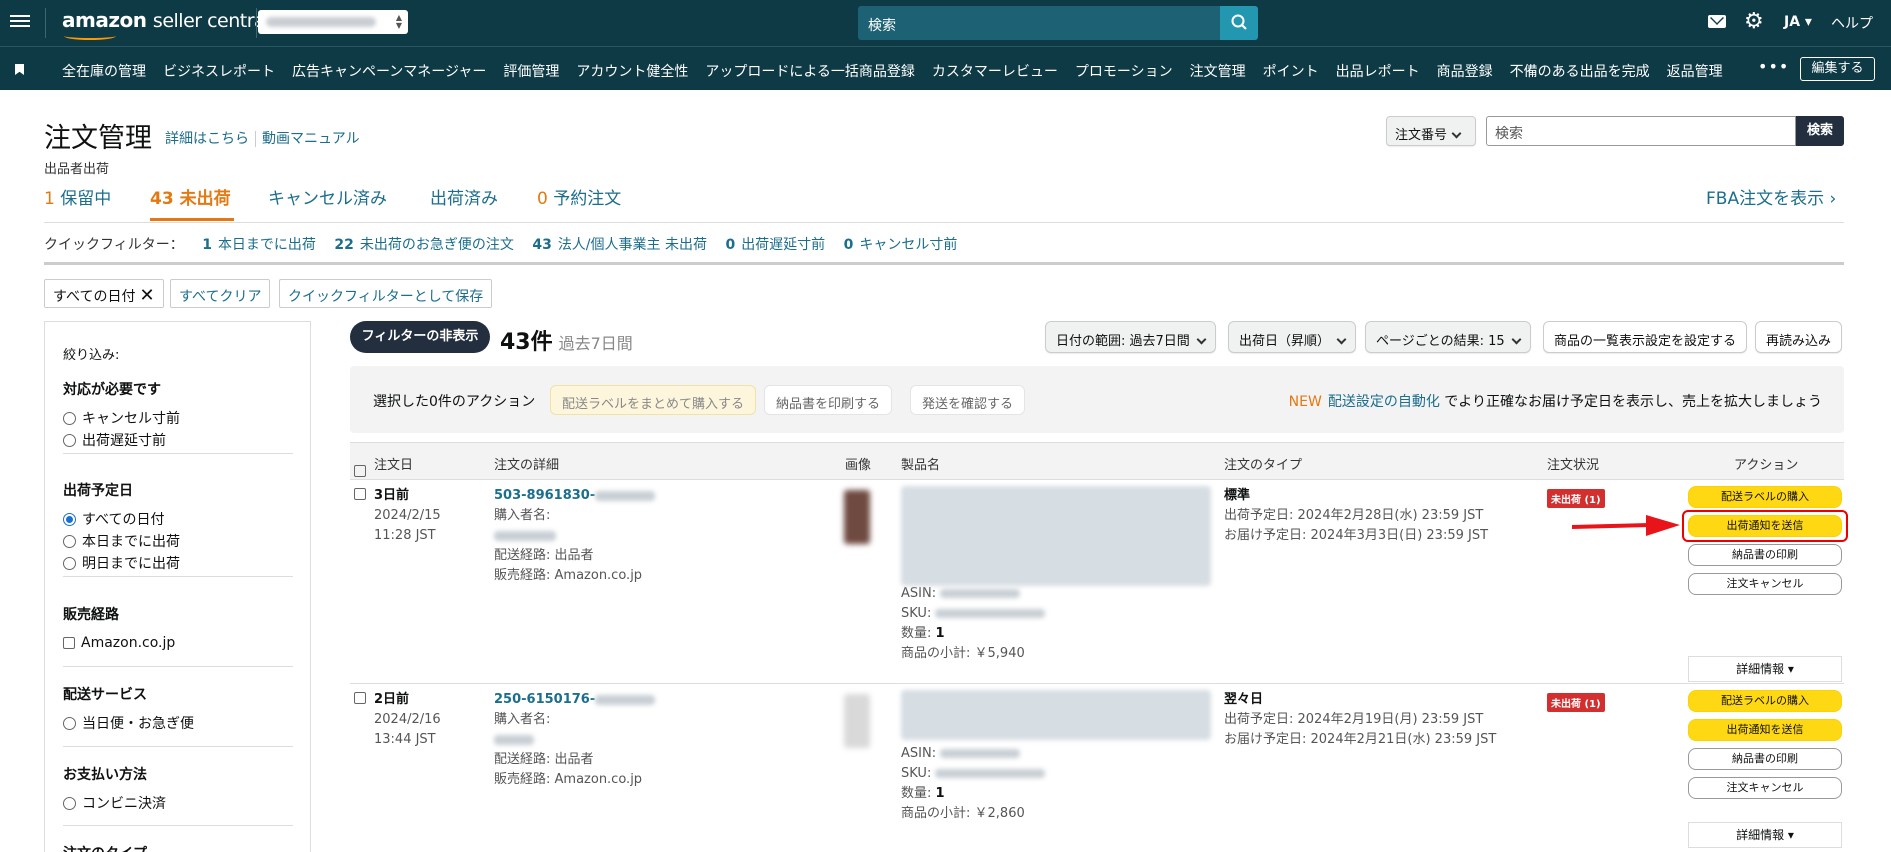 The image size is (1891, 852). I want to click on bulk-action-label: 選択した0件のアクション, so click(454, 402).